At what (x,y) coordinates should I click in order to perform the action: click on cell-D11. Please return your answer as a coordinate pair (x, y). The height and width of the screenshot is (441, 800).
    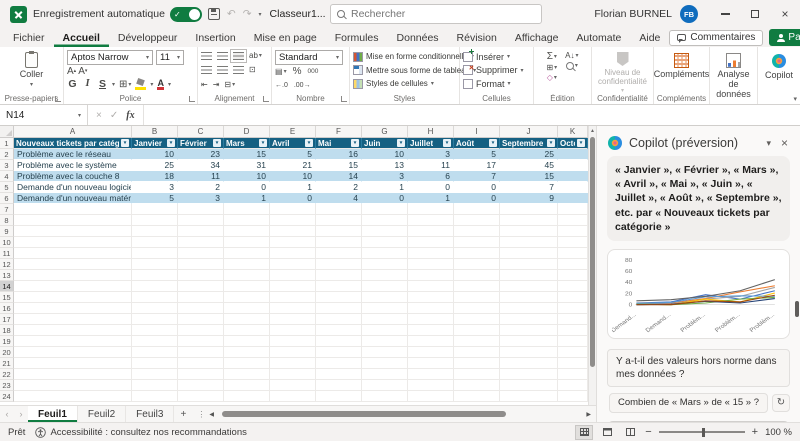
    Looking at the image, I should click on (247, 253).